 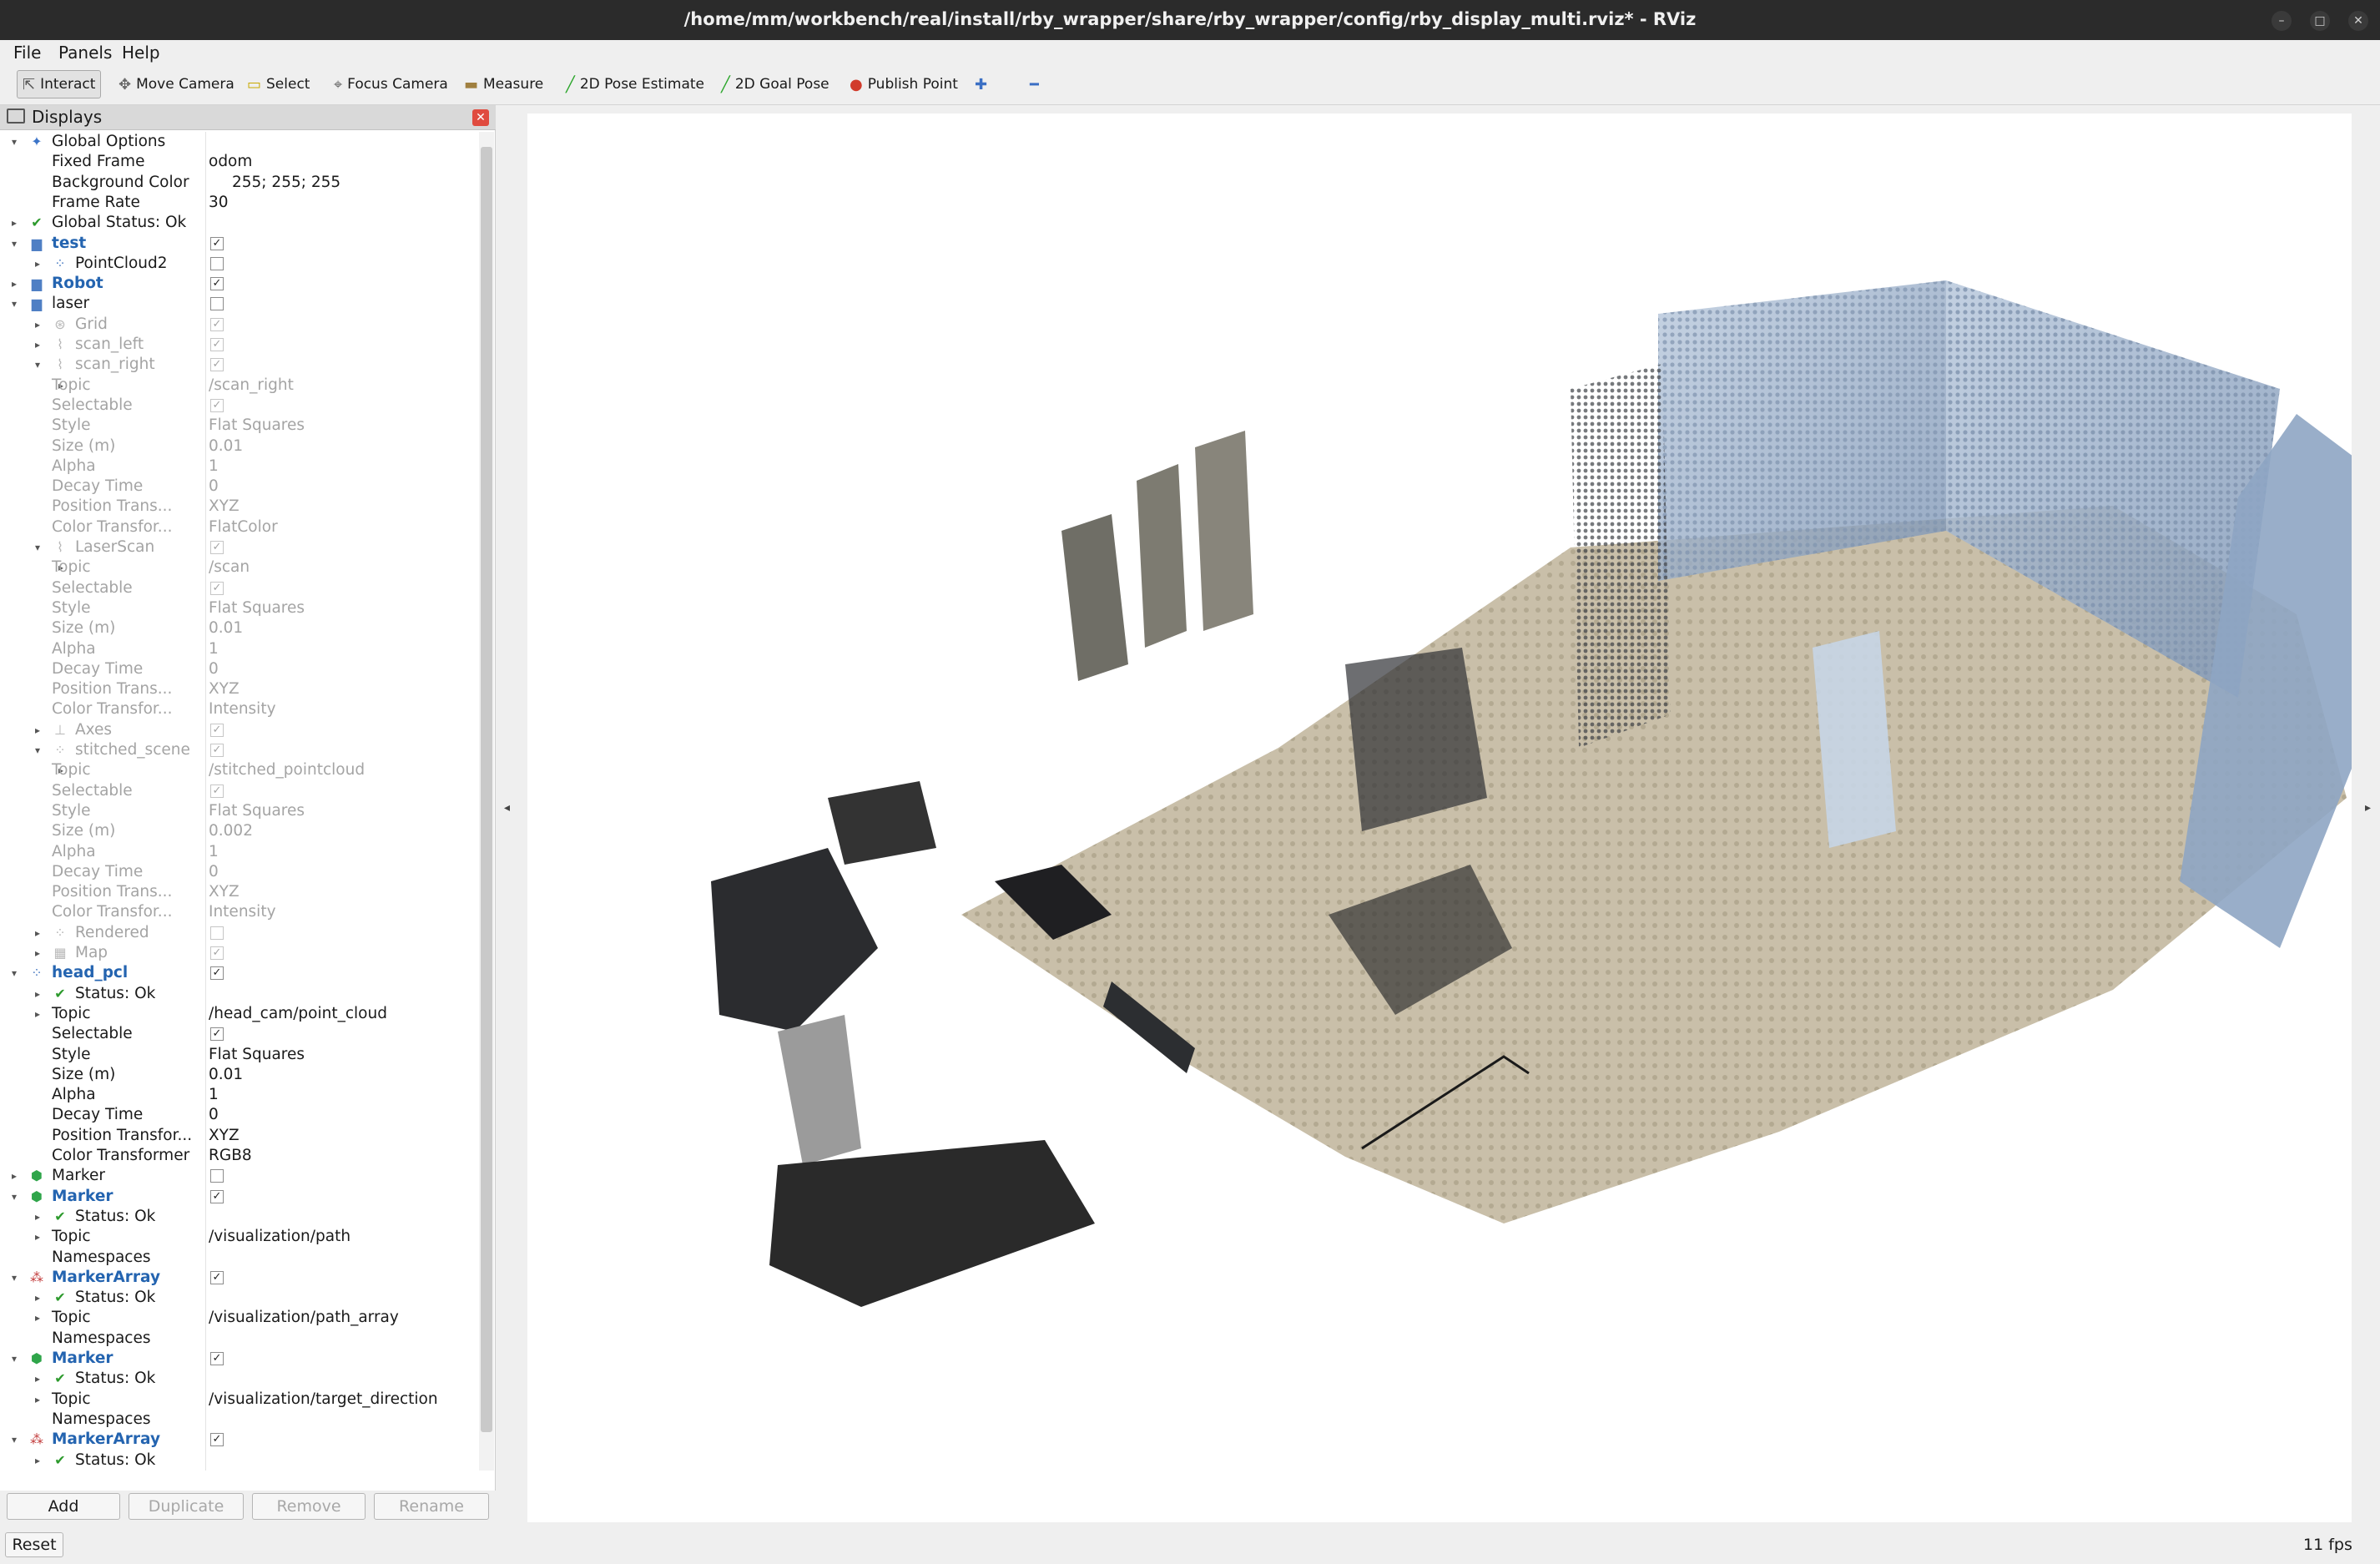 What do you see at coordinates (279, 1237) in the screenshot?
I see `row-value: /visualization/path` at bounding box center [279, 1237].